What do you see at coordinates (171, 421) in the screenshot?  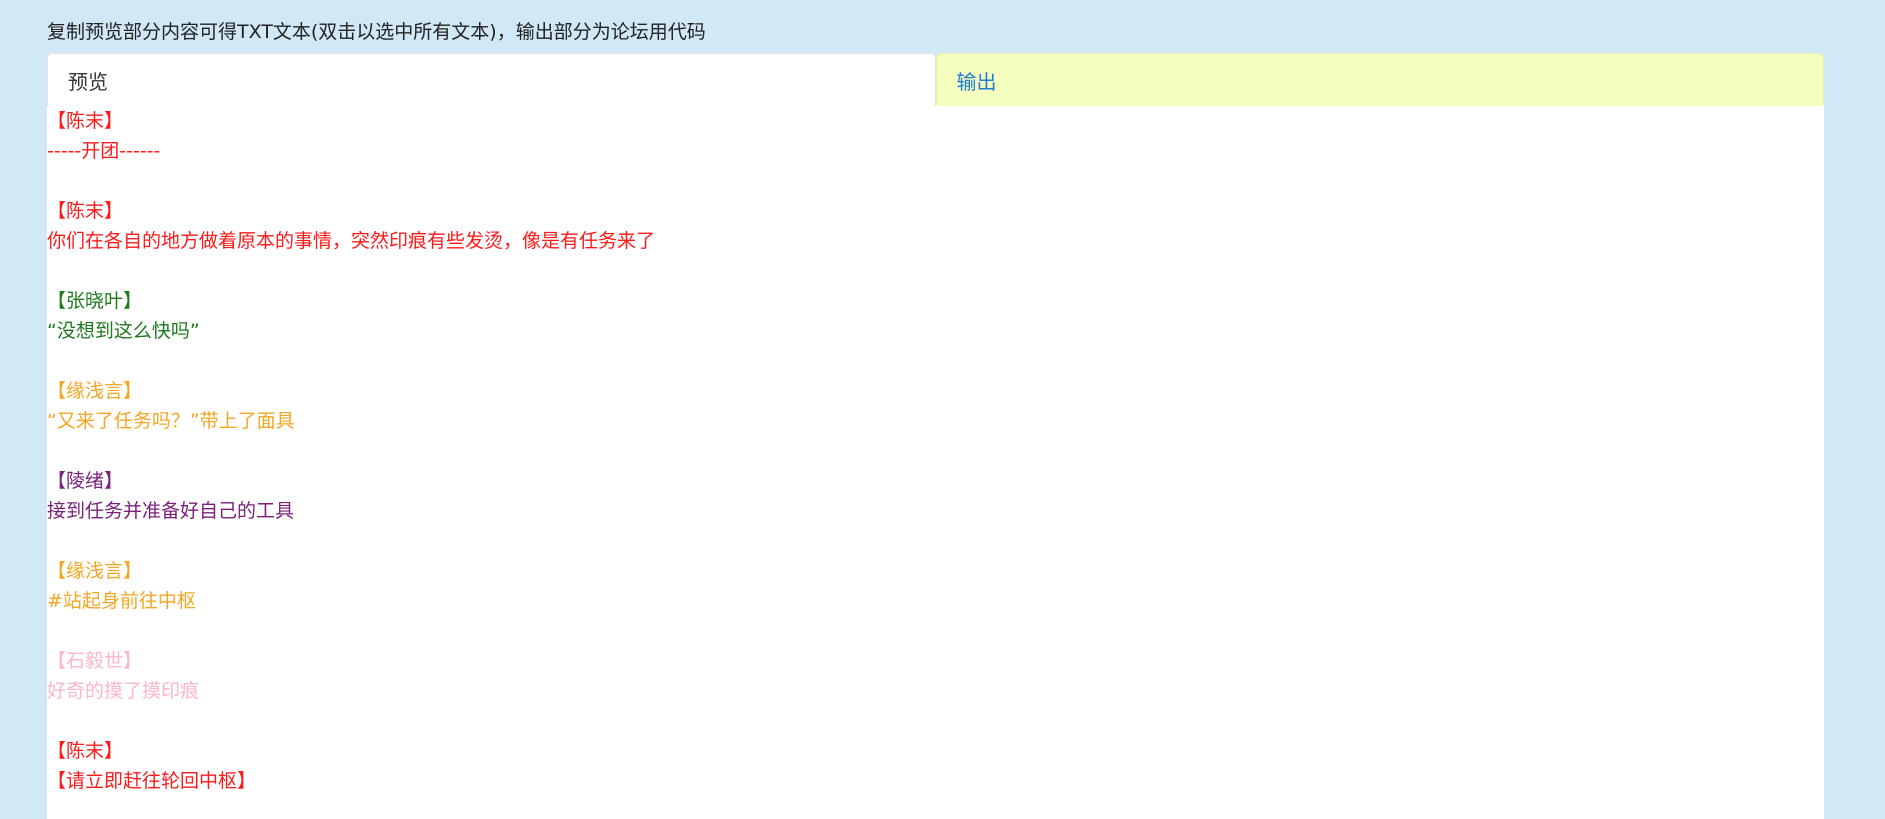 I see `log-line: “又来了任务吗？”带上了面具` at bounding box center [171, 421].